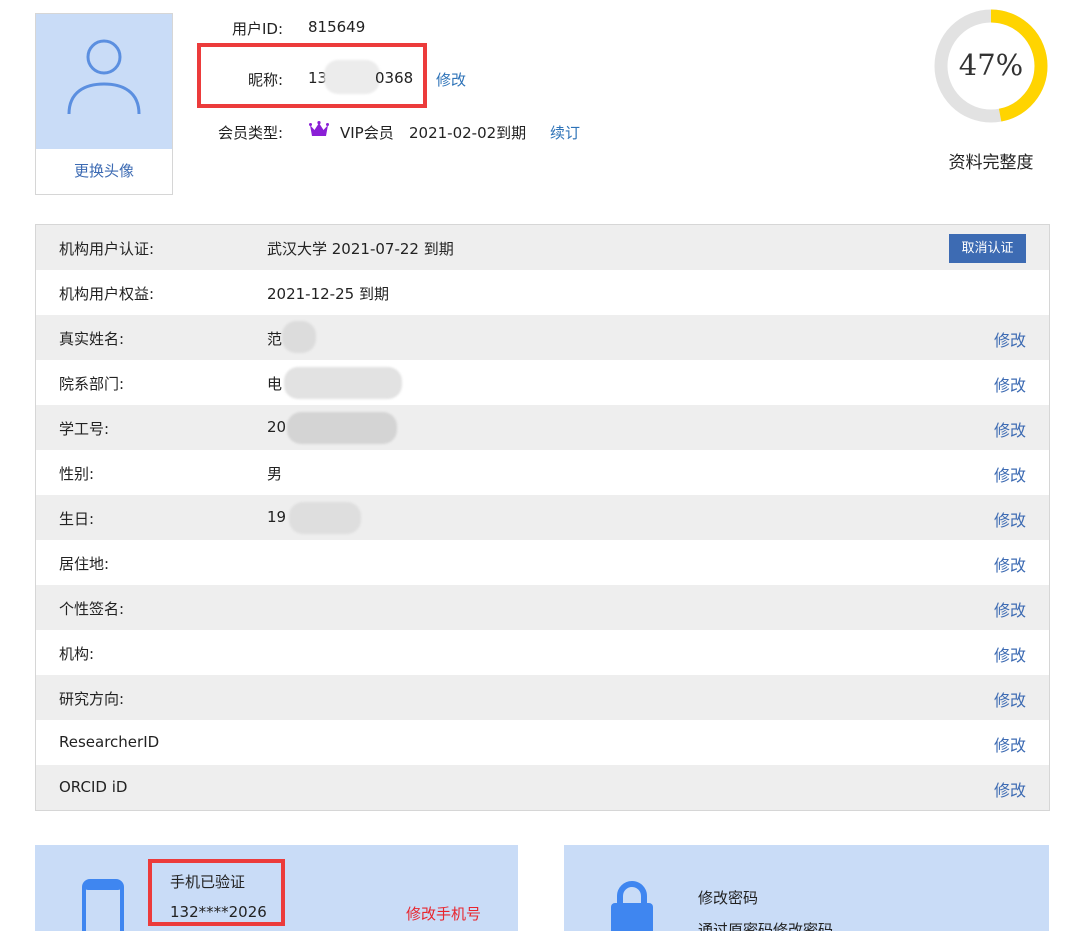  Describe the element at coordinates (277, 427) in the screenshot. I see `row-value: 20` at that location.